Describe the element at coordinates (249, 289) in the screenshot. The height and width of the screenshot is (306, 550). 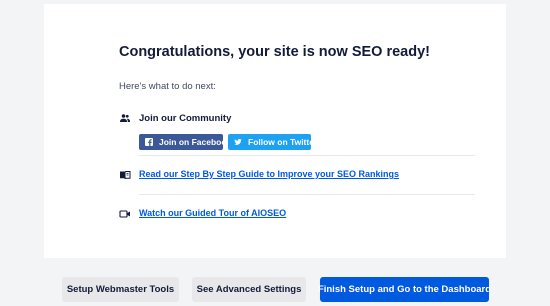
I see `see-advanced-settings-button: See Advanced Settings` at that location.